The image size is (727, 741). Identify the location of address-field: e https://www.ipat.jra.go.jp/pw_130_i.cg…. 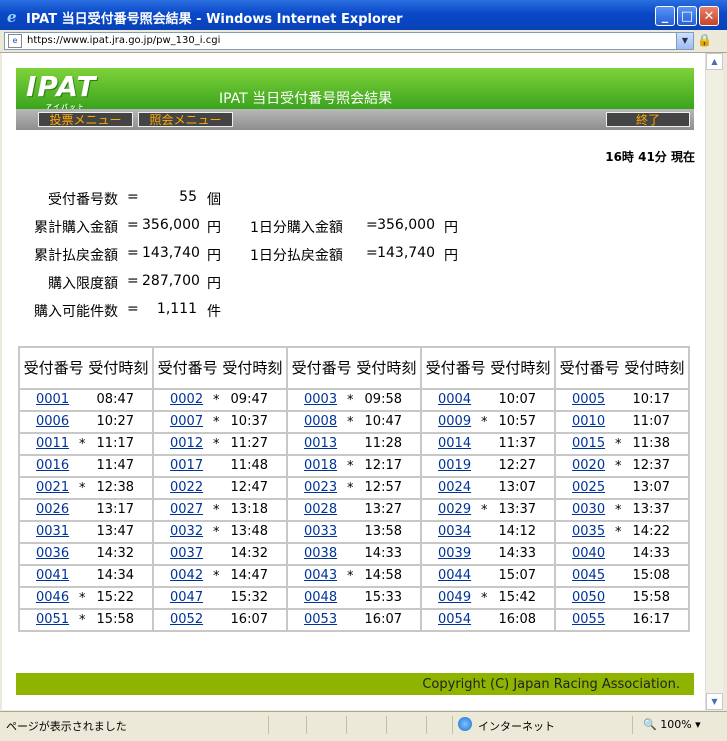
(349, 41).